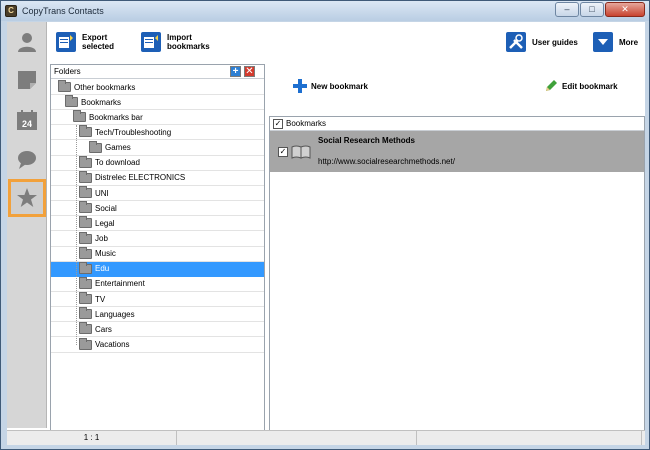 The image size is (650, 450). I want to click on edit-bookmark-button: Edit bookmark, so click(581, 86).